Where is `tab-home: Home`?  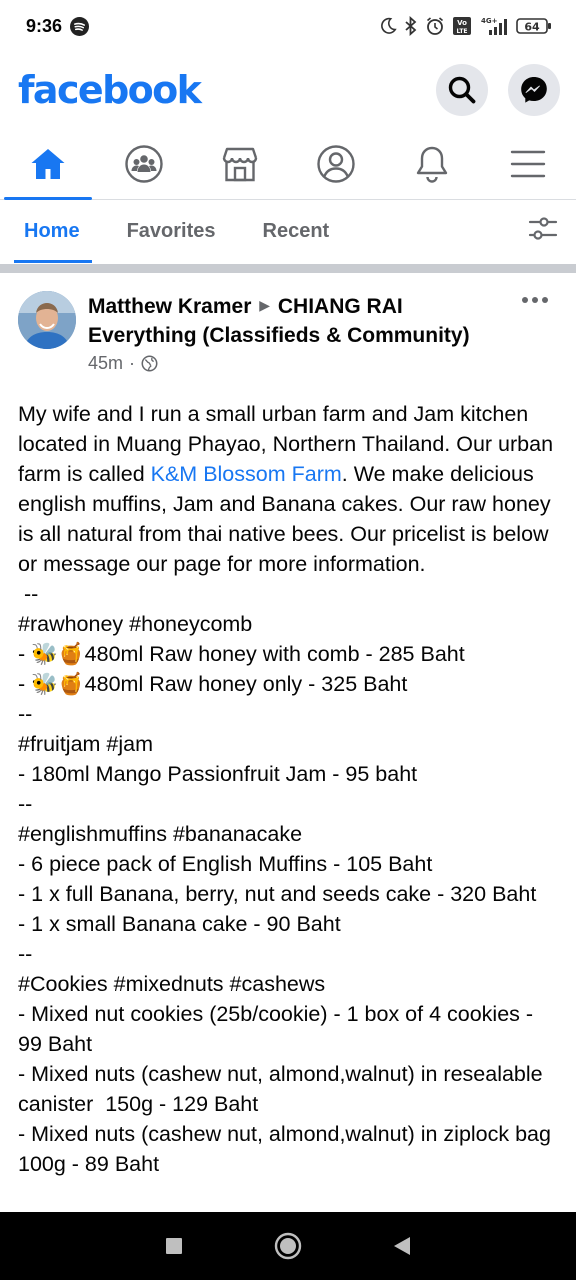 tab-home: Home is located at coordinates (53, 231).